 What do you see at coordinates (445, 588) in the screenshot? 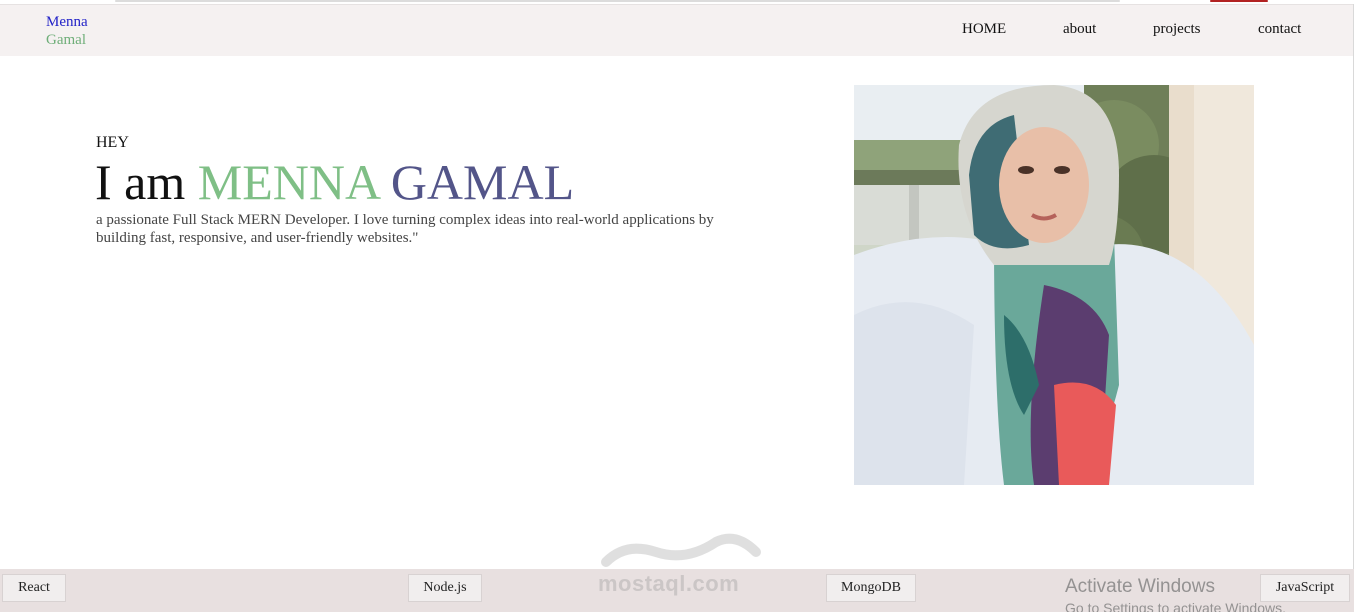
I see `skill-chip: Node.js` at bounding box center [445, 588].